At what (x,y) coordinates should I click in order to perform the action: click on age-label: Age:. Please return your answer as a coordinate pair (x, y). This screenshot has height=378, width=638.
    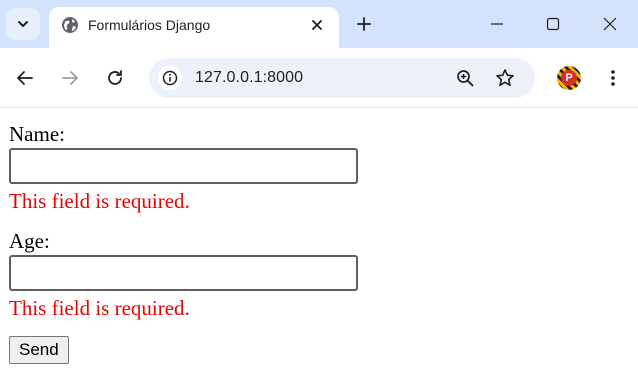
    Looking at the image, I should click on (29, 241).